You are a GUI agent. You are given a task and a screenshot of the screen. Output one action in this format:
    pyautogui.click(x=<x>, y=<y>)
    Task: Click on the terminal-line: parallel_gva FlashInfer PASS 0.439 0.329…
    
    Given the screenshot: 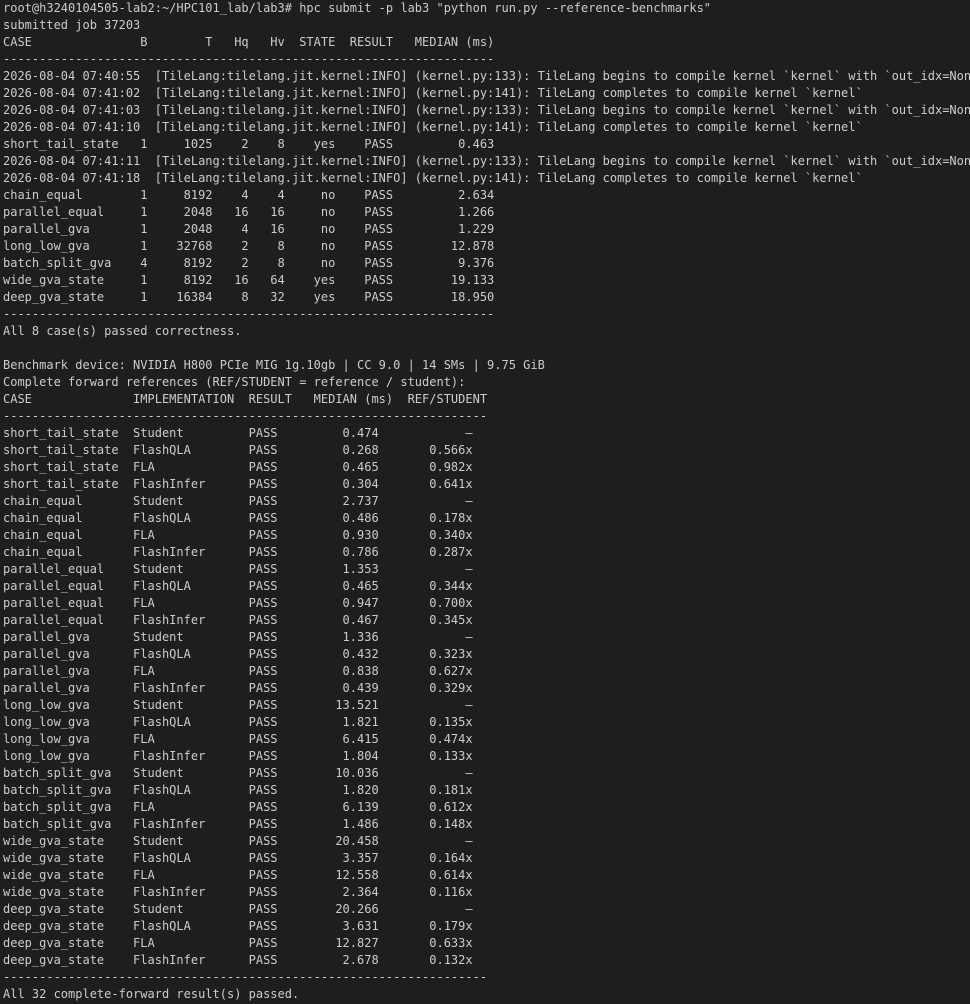 What is the action you would take?
    pyautogui.click(x=238, y=688)
    